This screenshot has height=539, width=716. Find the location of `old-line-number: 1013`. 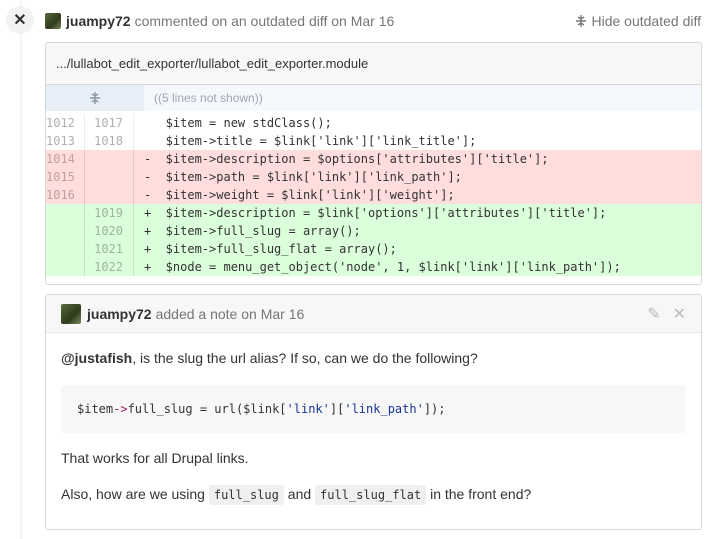

old-line-number: 1013 is located at coordinates (65, 141).